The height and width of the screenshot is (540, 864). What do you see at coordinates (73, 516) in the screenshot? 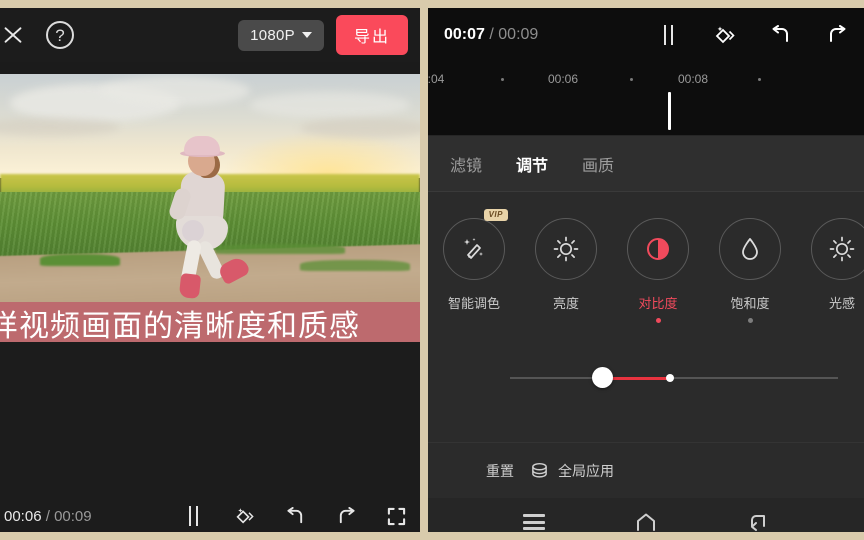
I see `left-total-time: 00:09` at bounding box center [73, 516].